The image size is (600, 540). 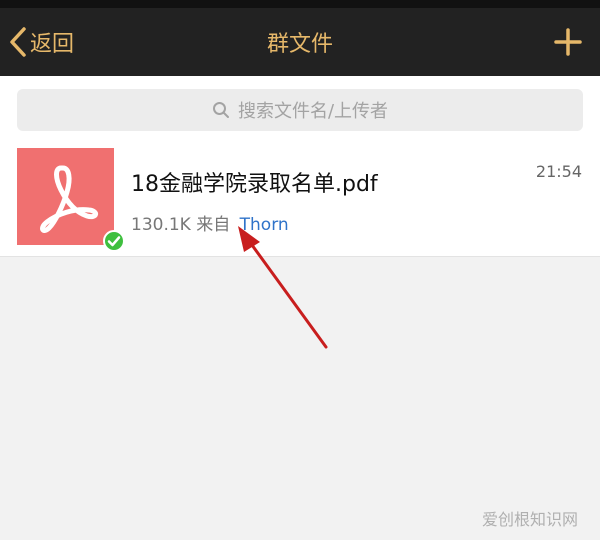 I want to click on file-size: 130.1K, so click(x=161, y=225).